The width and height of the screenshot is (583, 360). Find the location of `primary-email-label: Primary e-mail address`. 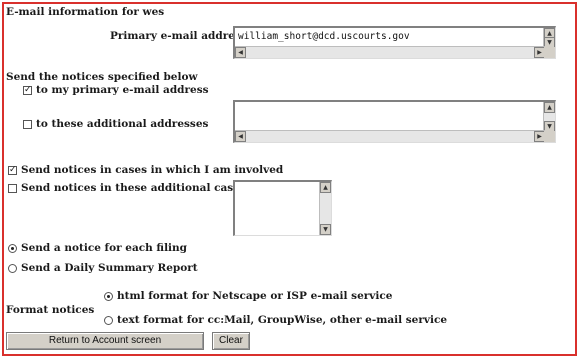

primary-email-label: Primary e-mail address is located at coordinates (178, 36).